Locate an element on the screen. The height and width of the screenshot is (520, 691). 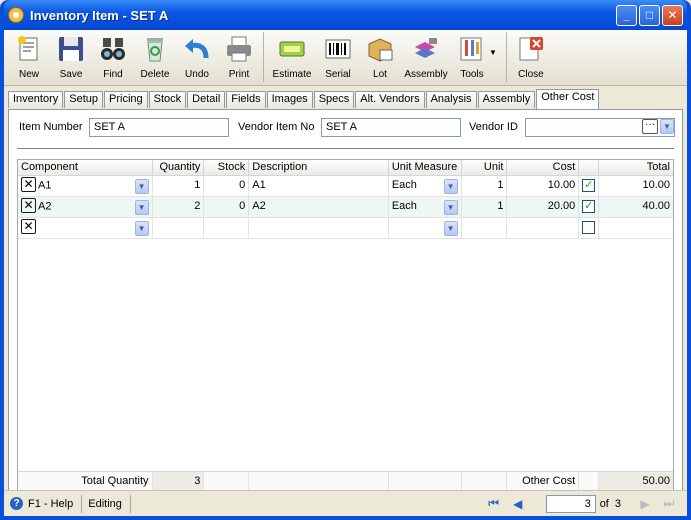
help-status: ? F1 - Help is located at coordinates (46, 503).